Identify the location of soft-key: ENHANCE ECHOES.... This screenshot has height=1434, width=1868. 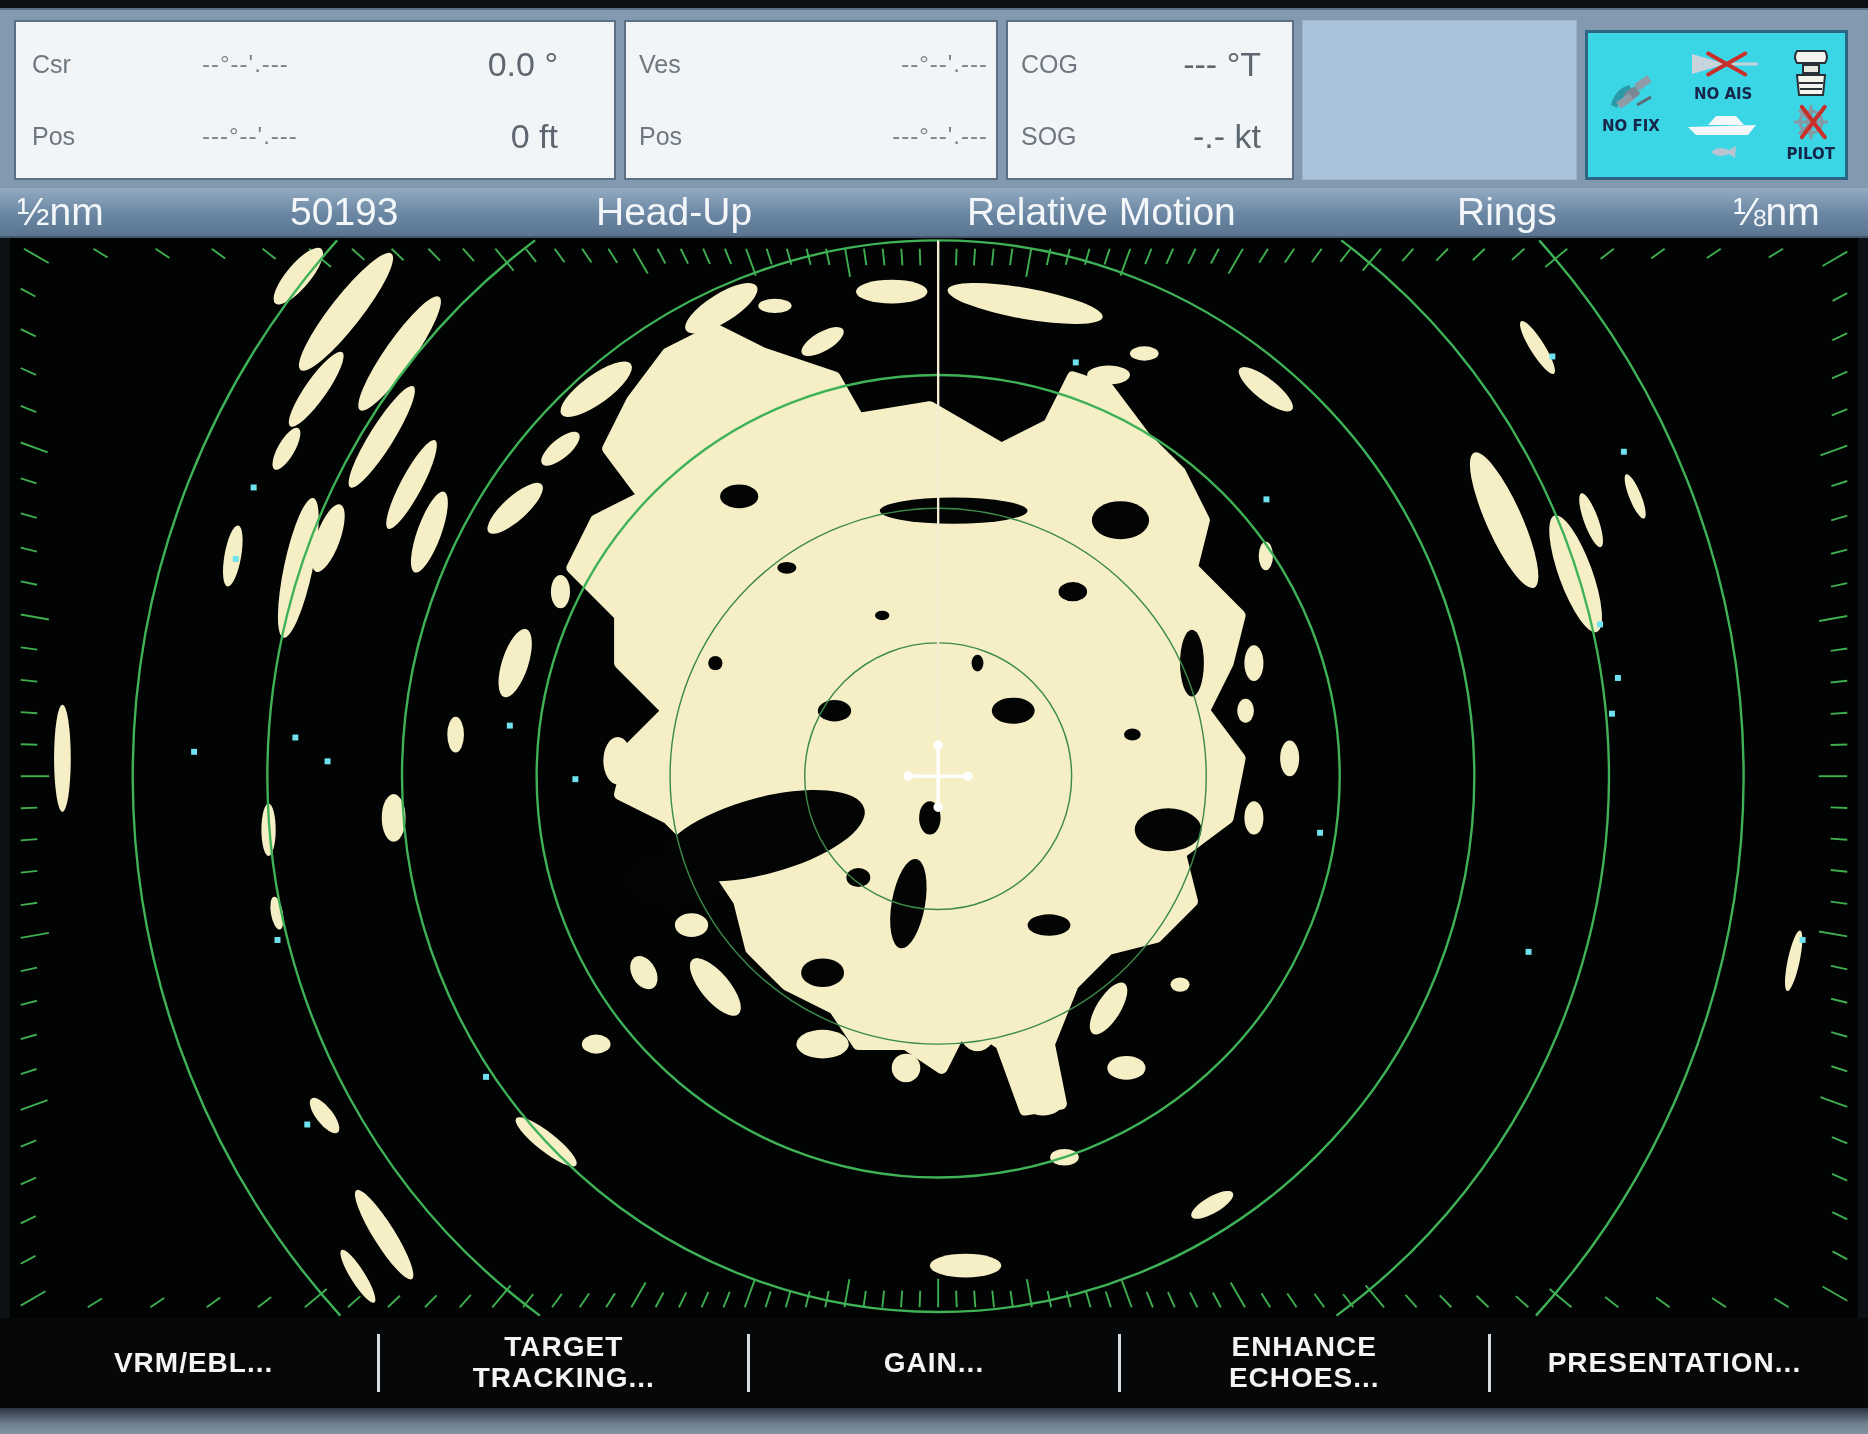
(1304, 1363).